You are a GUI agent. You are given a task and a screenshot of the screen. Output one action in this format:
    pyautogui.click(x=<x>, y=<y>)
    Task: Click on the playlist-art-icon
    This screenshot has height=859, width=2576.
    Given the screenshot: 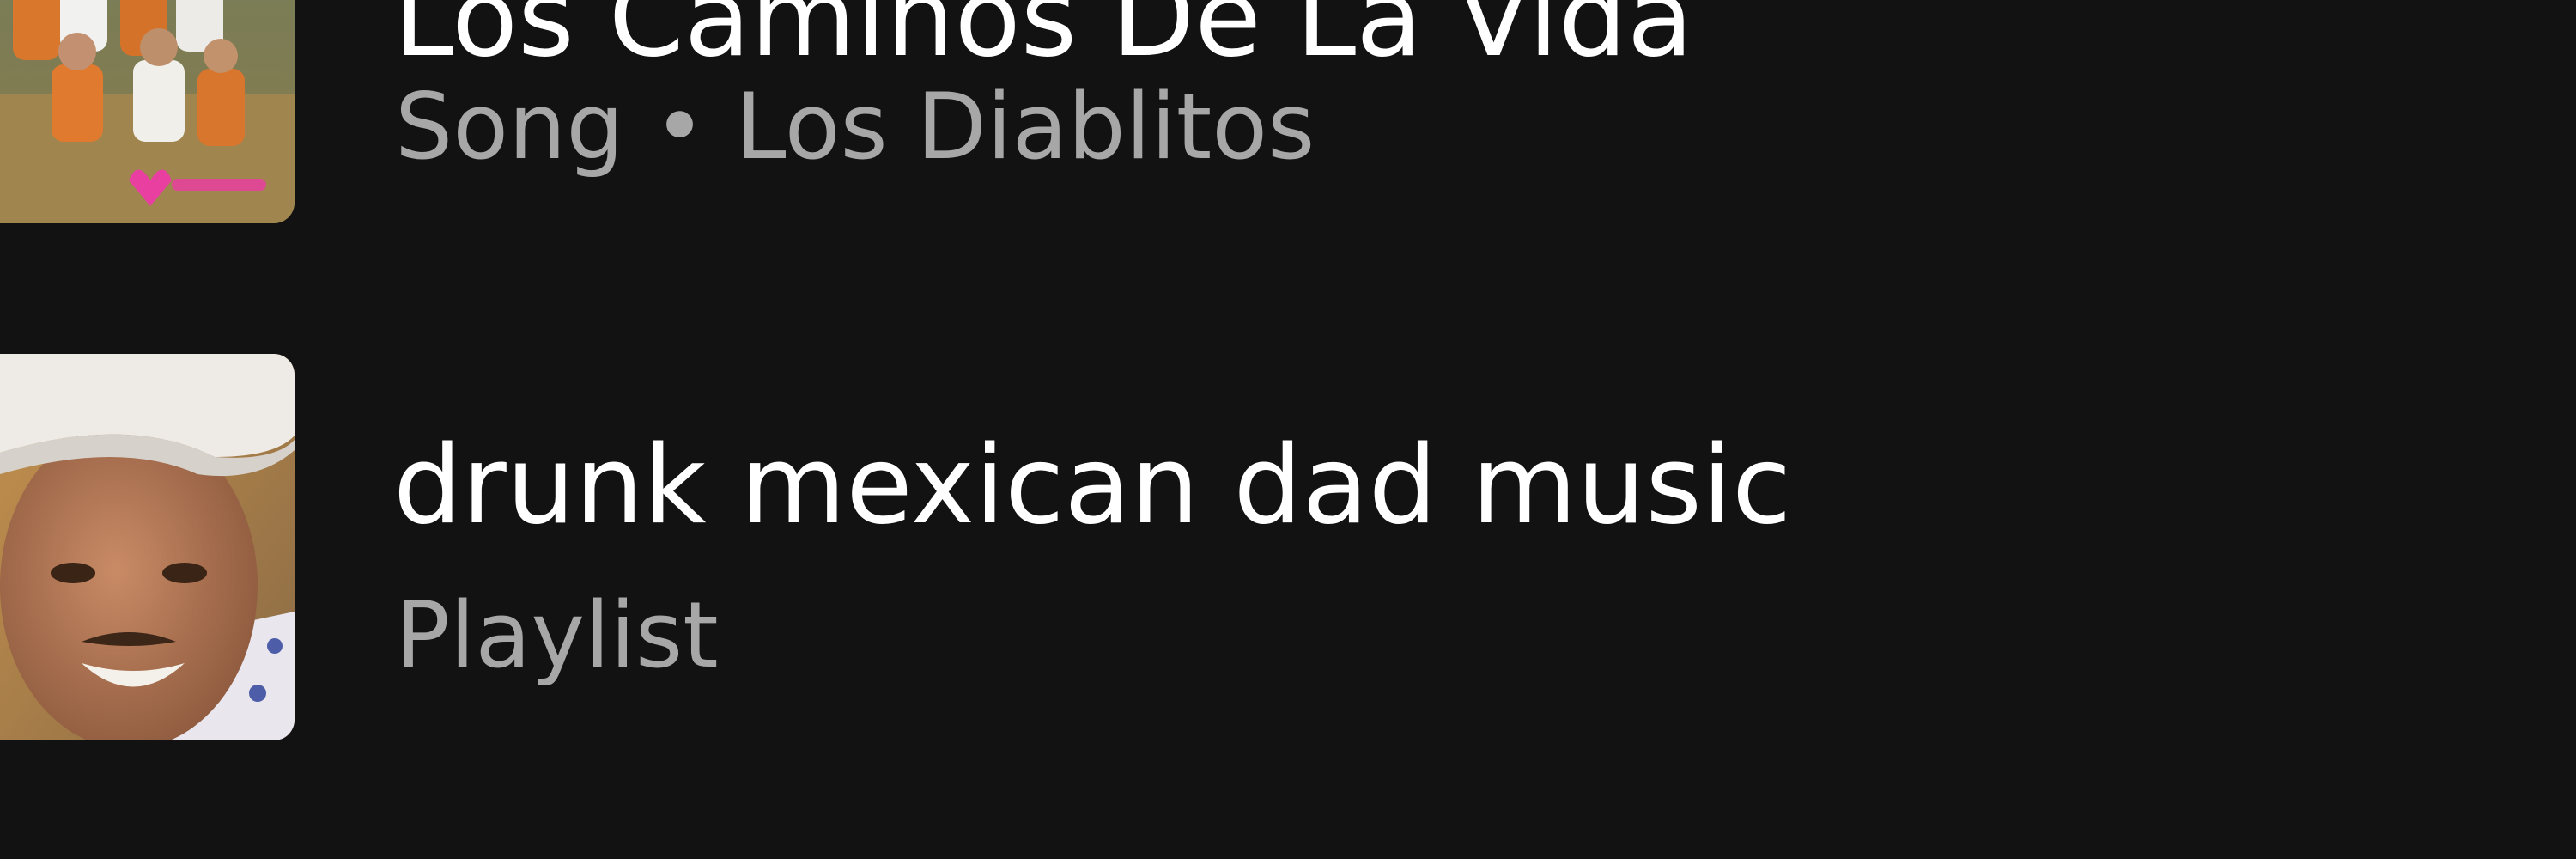 What is the action you would take?
    pyautogui.click(x=148, y=547)
    